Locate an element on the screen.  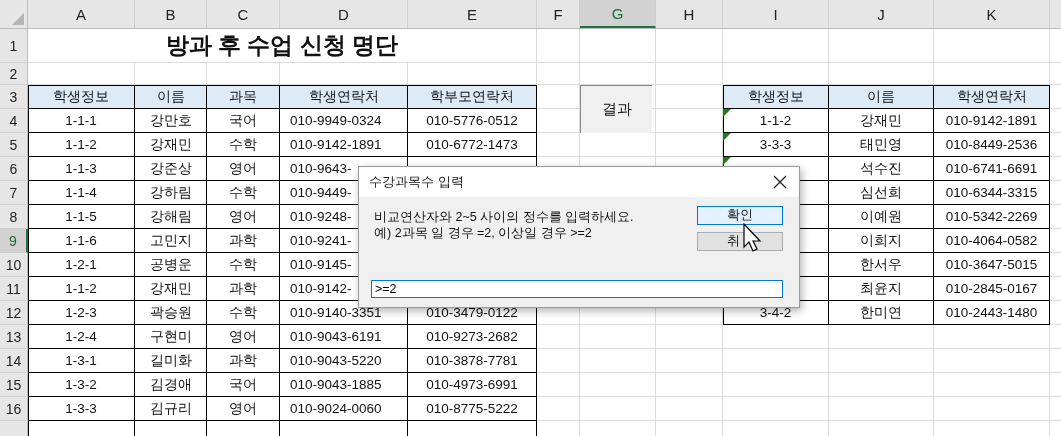
table-cell: 1-1-1 is located at coordinates (81, 121).